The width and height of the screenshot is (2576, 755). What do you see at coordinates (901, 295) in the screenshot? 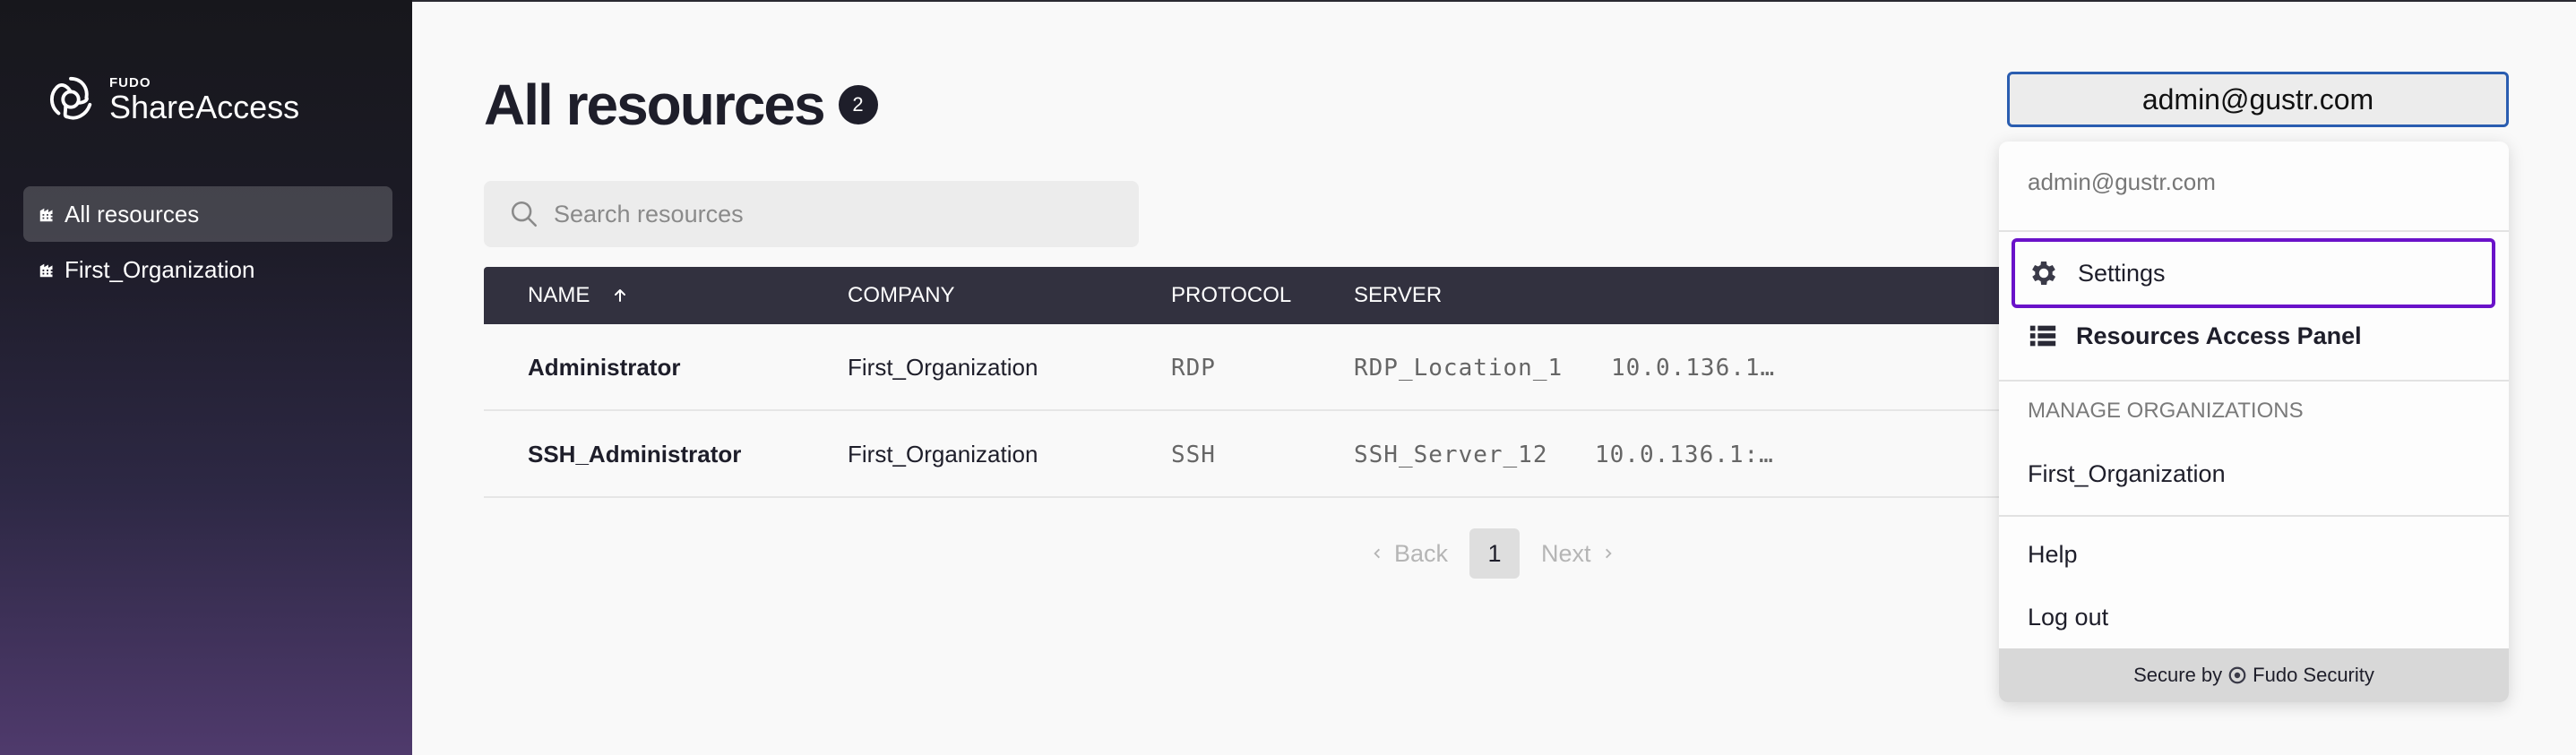
I see `column-header-company: COMPANY` at bounding box center [901, 295].